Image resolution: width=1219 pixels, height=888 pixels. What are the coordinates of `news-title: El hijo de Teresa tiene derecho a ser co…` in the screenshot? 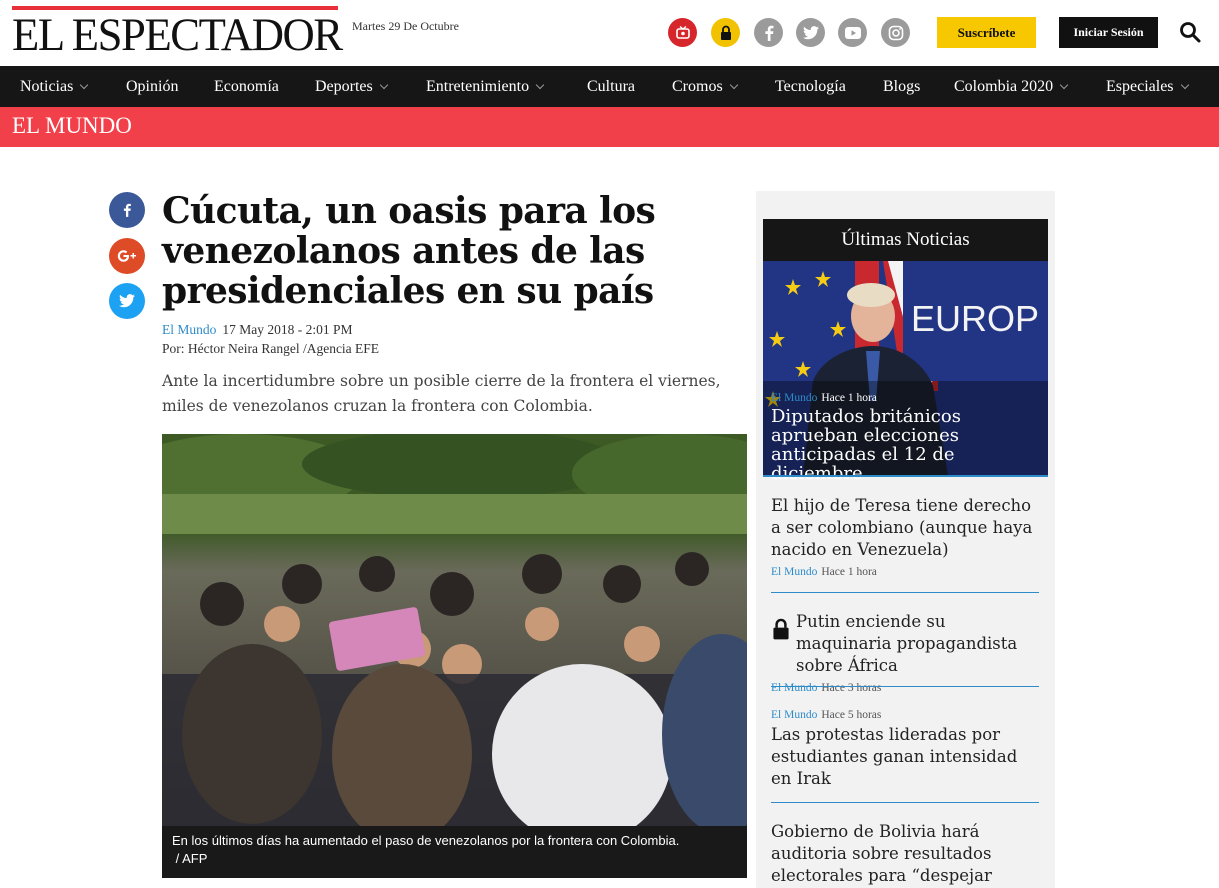 It's located at (906, 528).